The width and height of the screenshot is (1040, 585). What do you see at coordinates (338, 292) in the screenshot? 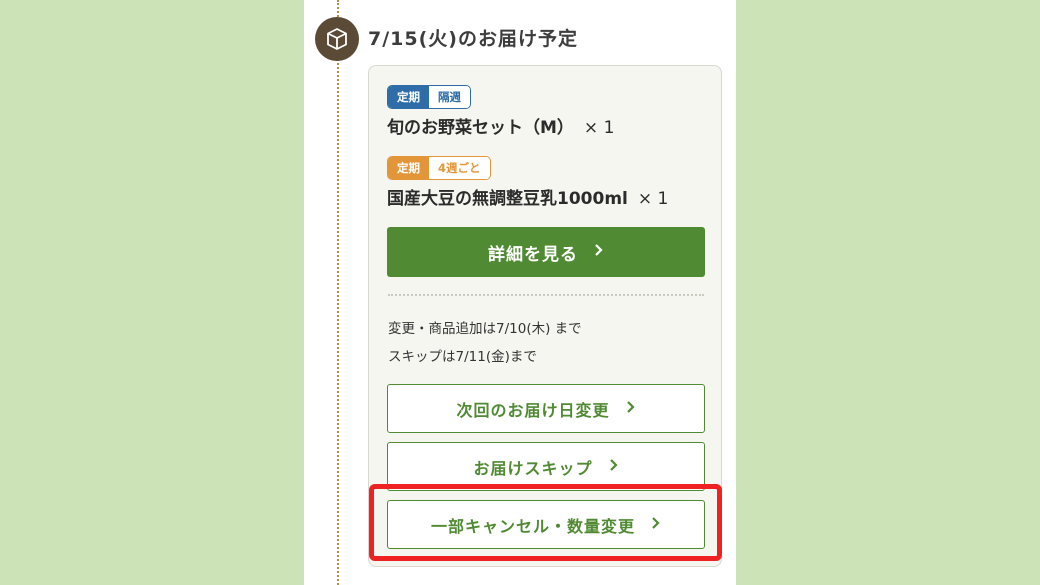
I see `timeline-line` at bounding box center [338, 292].